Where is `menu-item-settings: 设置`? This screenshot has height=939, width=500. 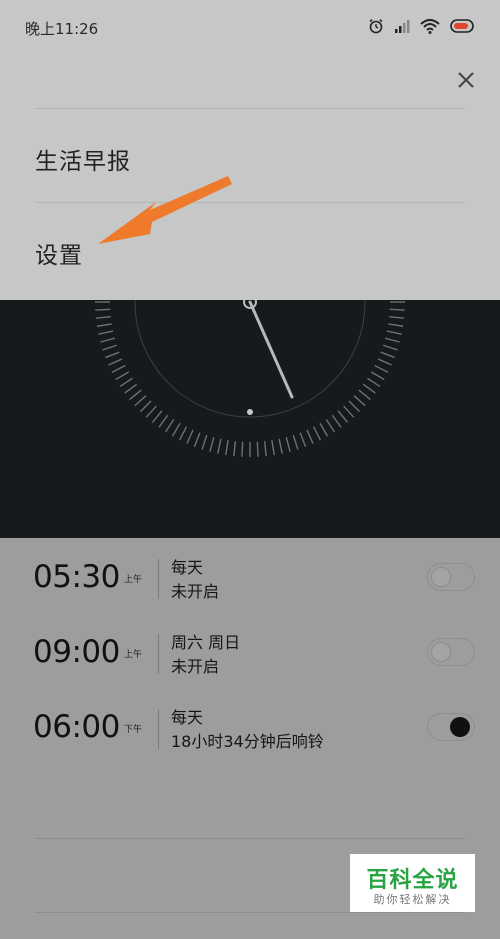
menu-item-settings: 设置 is located at coordinates (59, 253).